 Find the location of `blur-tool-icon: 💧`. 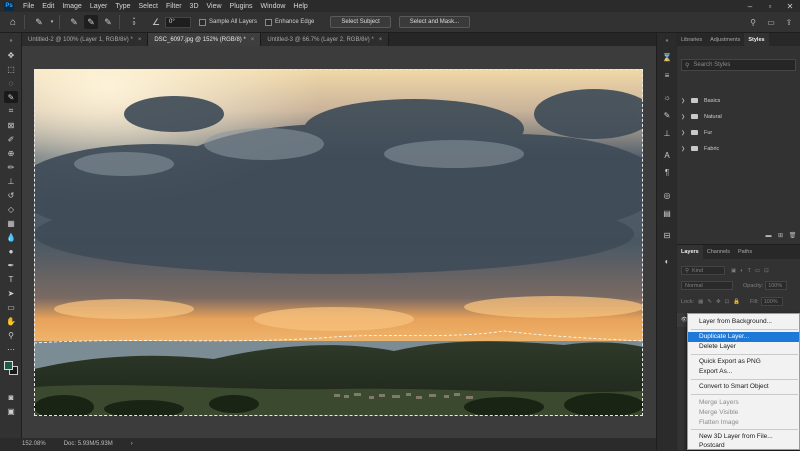

blur-tool-icon: 💧 is located at coordinates (11, 237).